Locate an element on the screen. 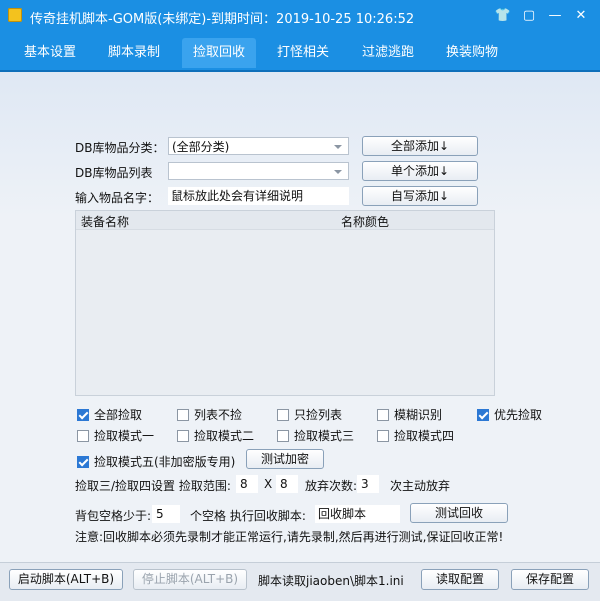 This screenshot has width=600, height=601. giveup-label: 放弃次数: is located at coordinates (331, 486).